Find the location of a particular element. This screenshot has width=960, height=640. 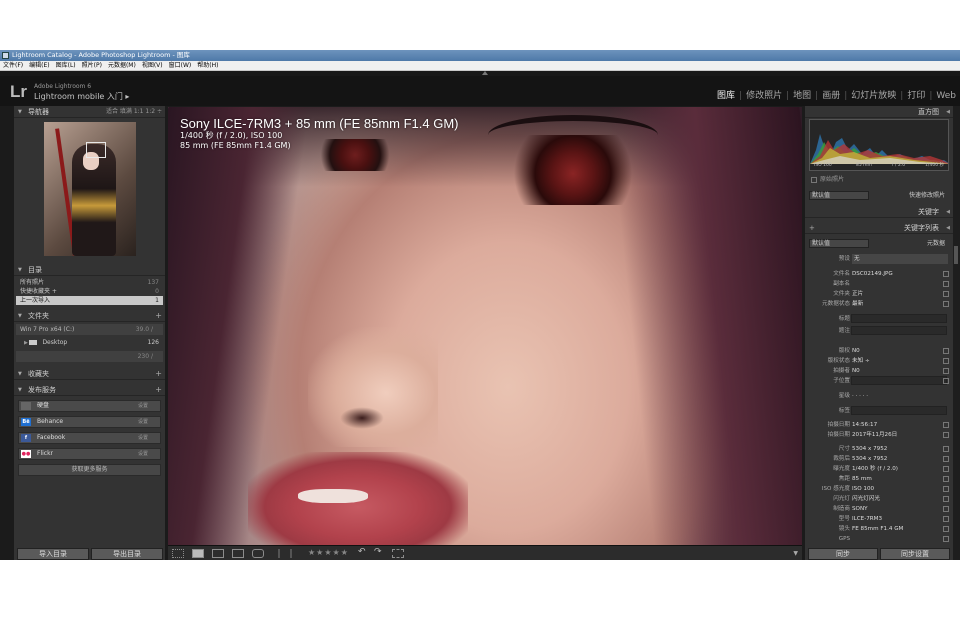

module-print: 打印 is located at coordinates (916, 96).